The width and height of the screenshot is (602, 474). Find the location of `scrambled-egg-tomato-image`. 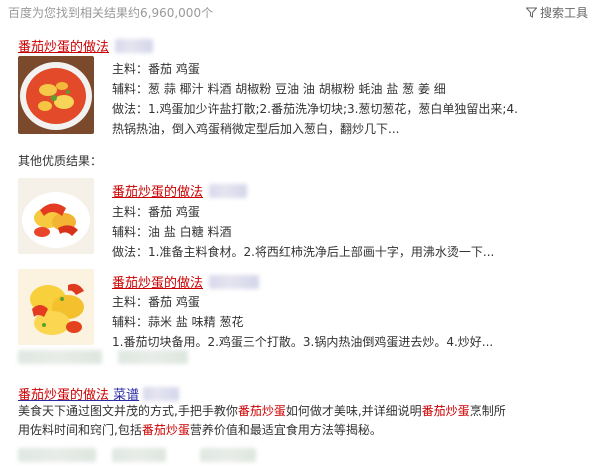

scrambled-egg-tomato-image is located at coordinates (56, 307).